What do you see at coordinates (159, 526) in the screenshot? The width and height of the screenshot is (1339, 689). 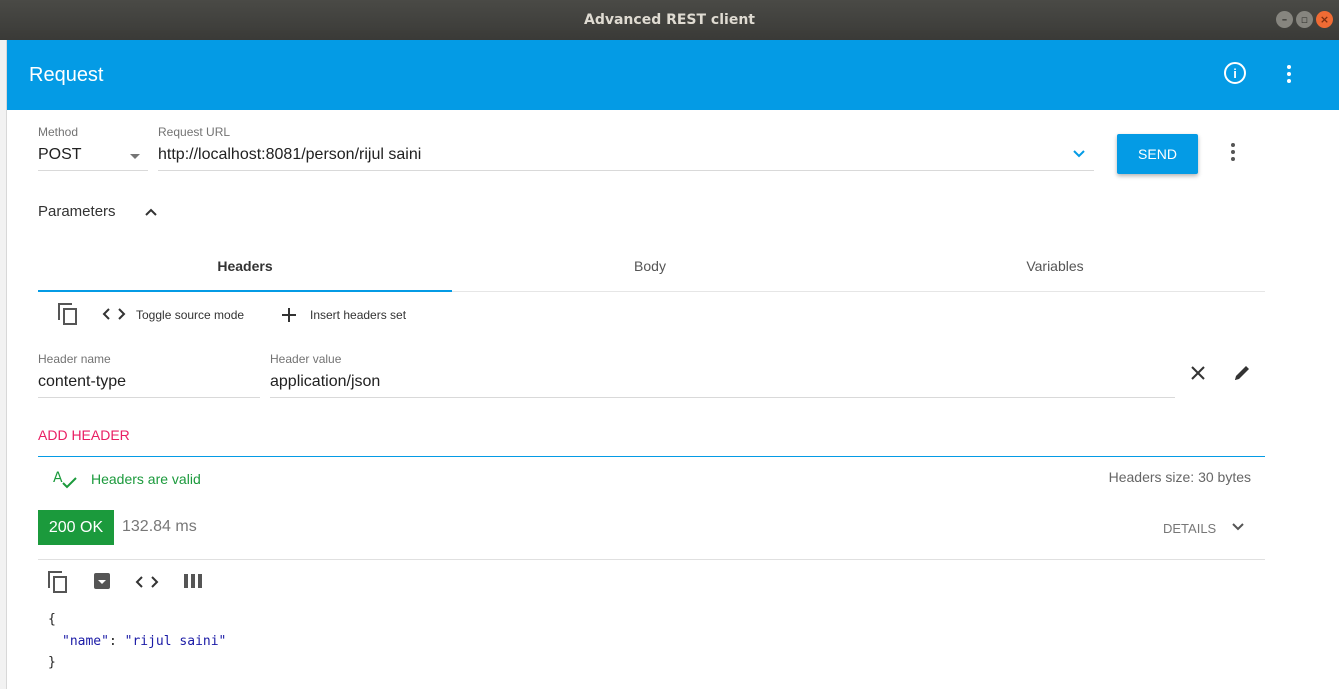 I see `response-time: 132.84 ms` at bounding box center [159, 526].